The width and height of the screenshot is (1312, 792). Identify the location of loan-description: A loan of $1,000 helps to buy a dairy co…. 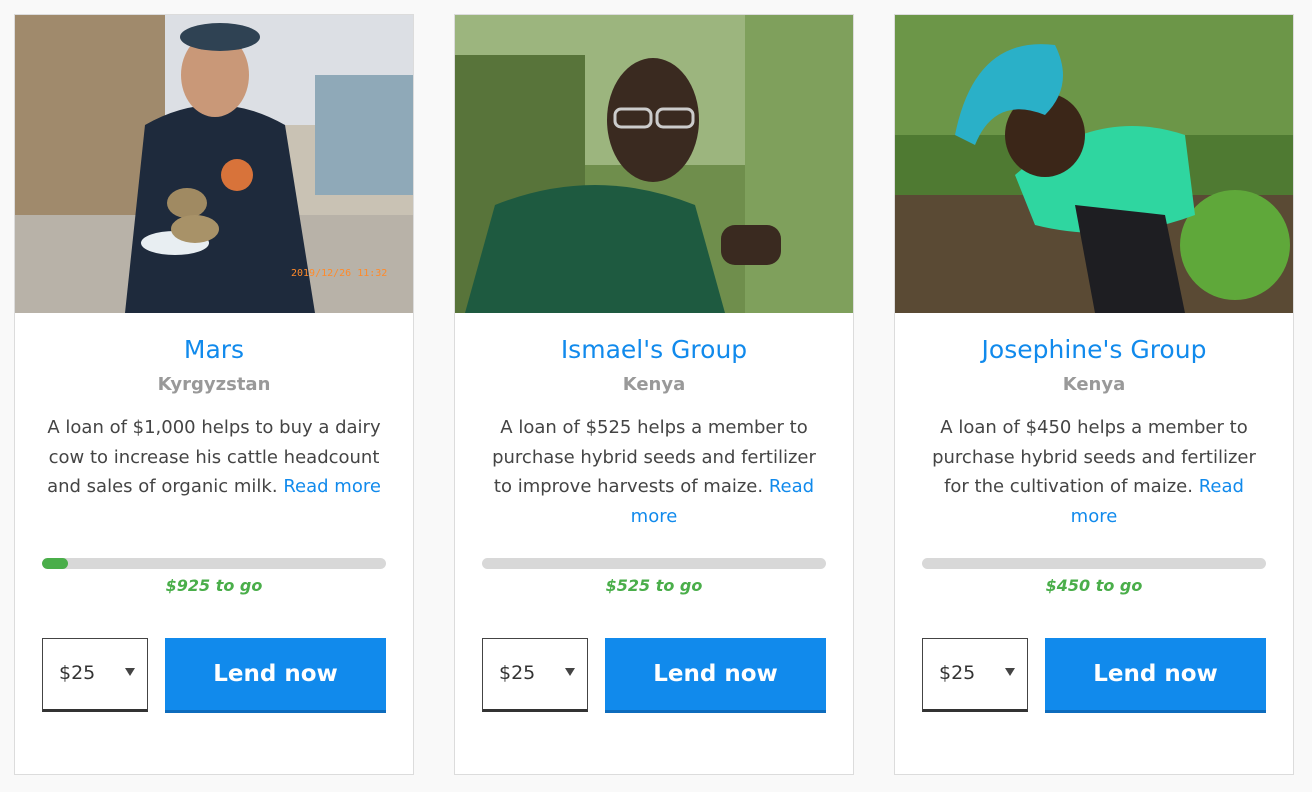
(214, 457).